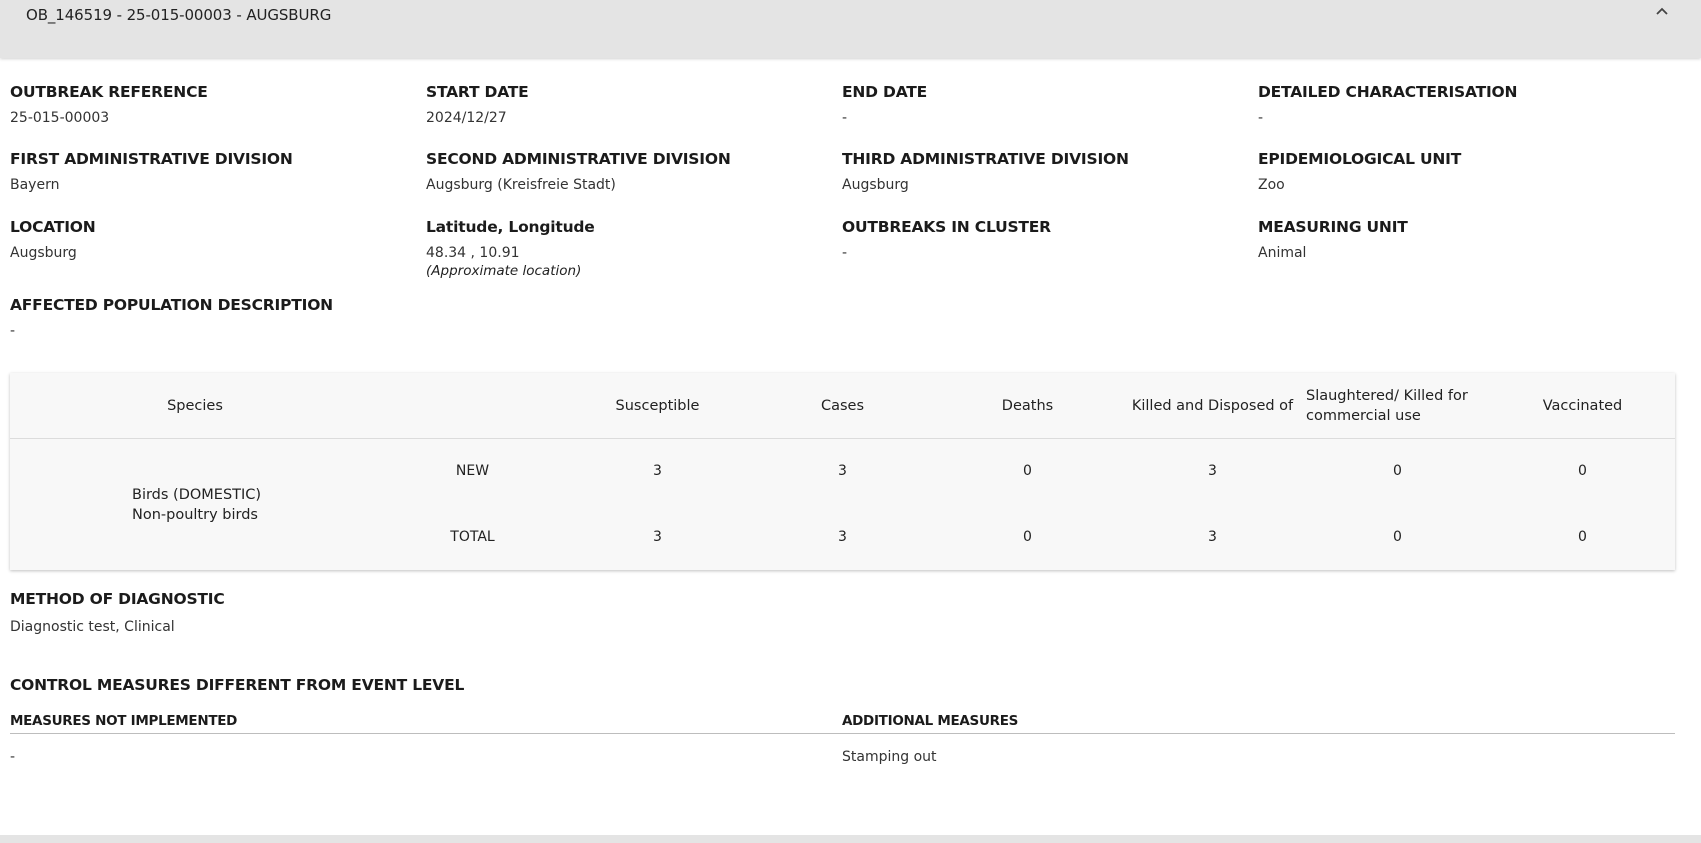 The width and height of the screenshot is (1701, 843). I want to click on field-value: Augsburg (Kreisfreie Stadt), so click(521, 185).